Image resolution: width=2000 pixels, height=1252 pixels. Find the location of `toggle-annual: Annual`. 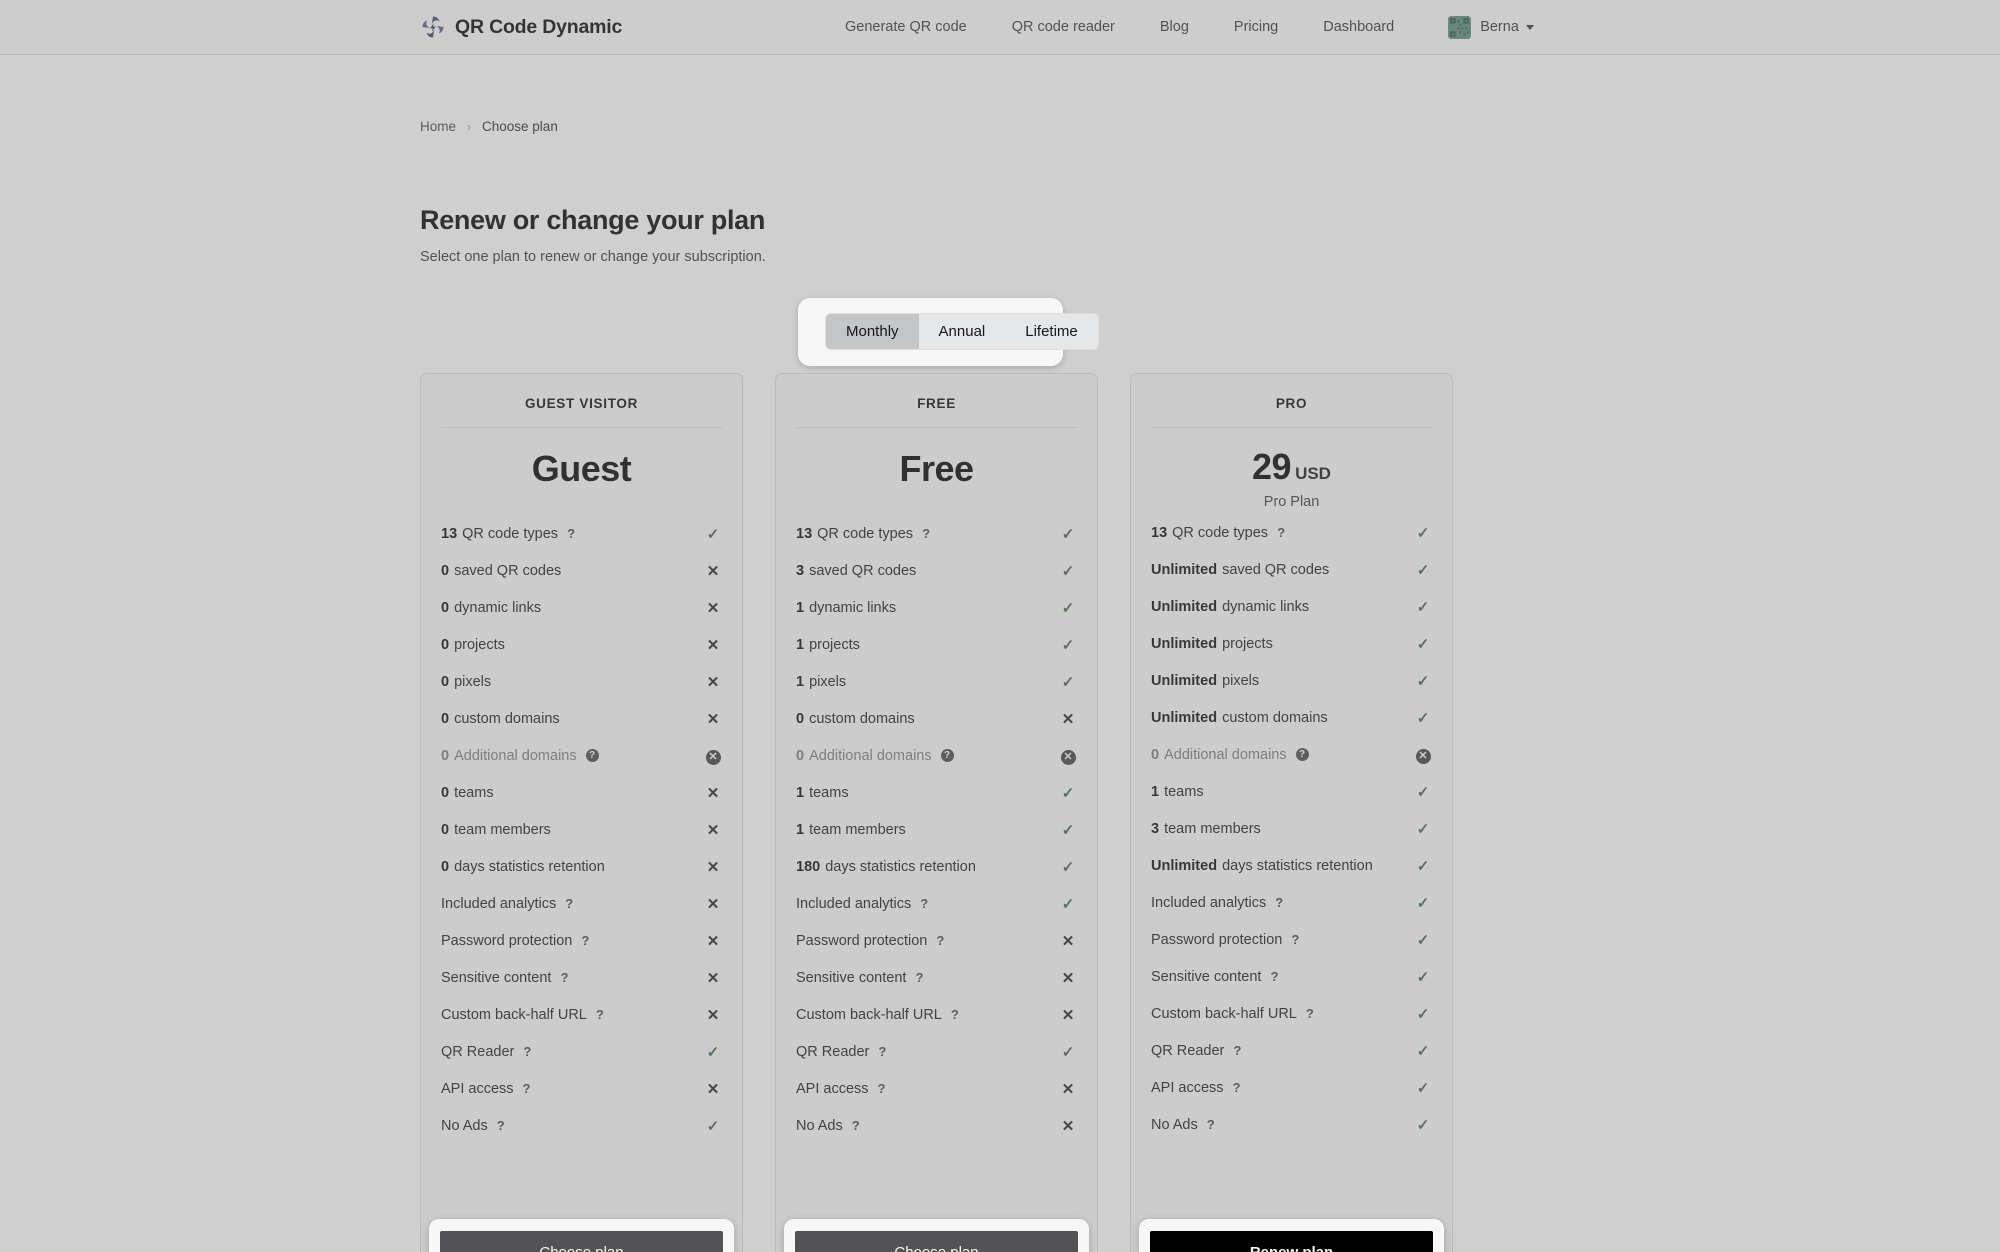

toggle-annual: Annual is located at coordinates (962, 331).